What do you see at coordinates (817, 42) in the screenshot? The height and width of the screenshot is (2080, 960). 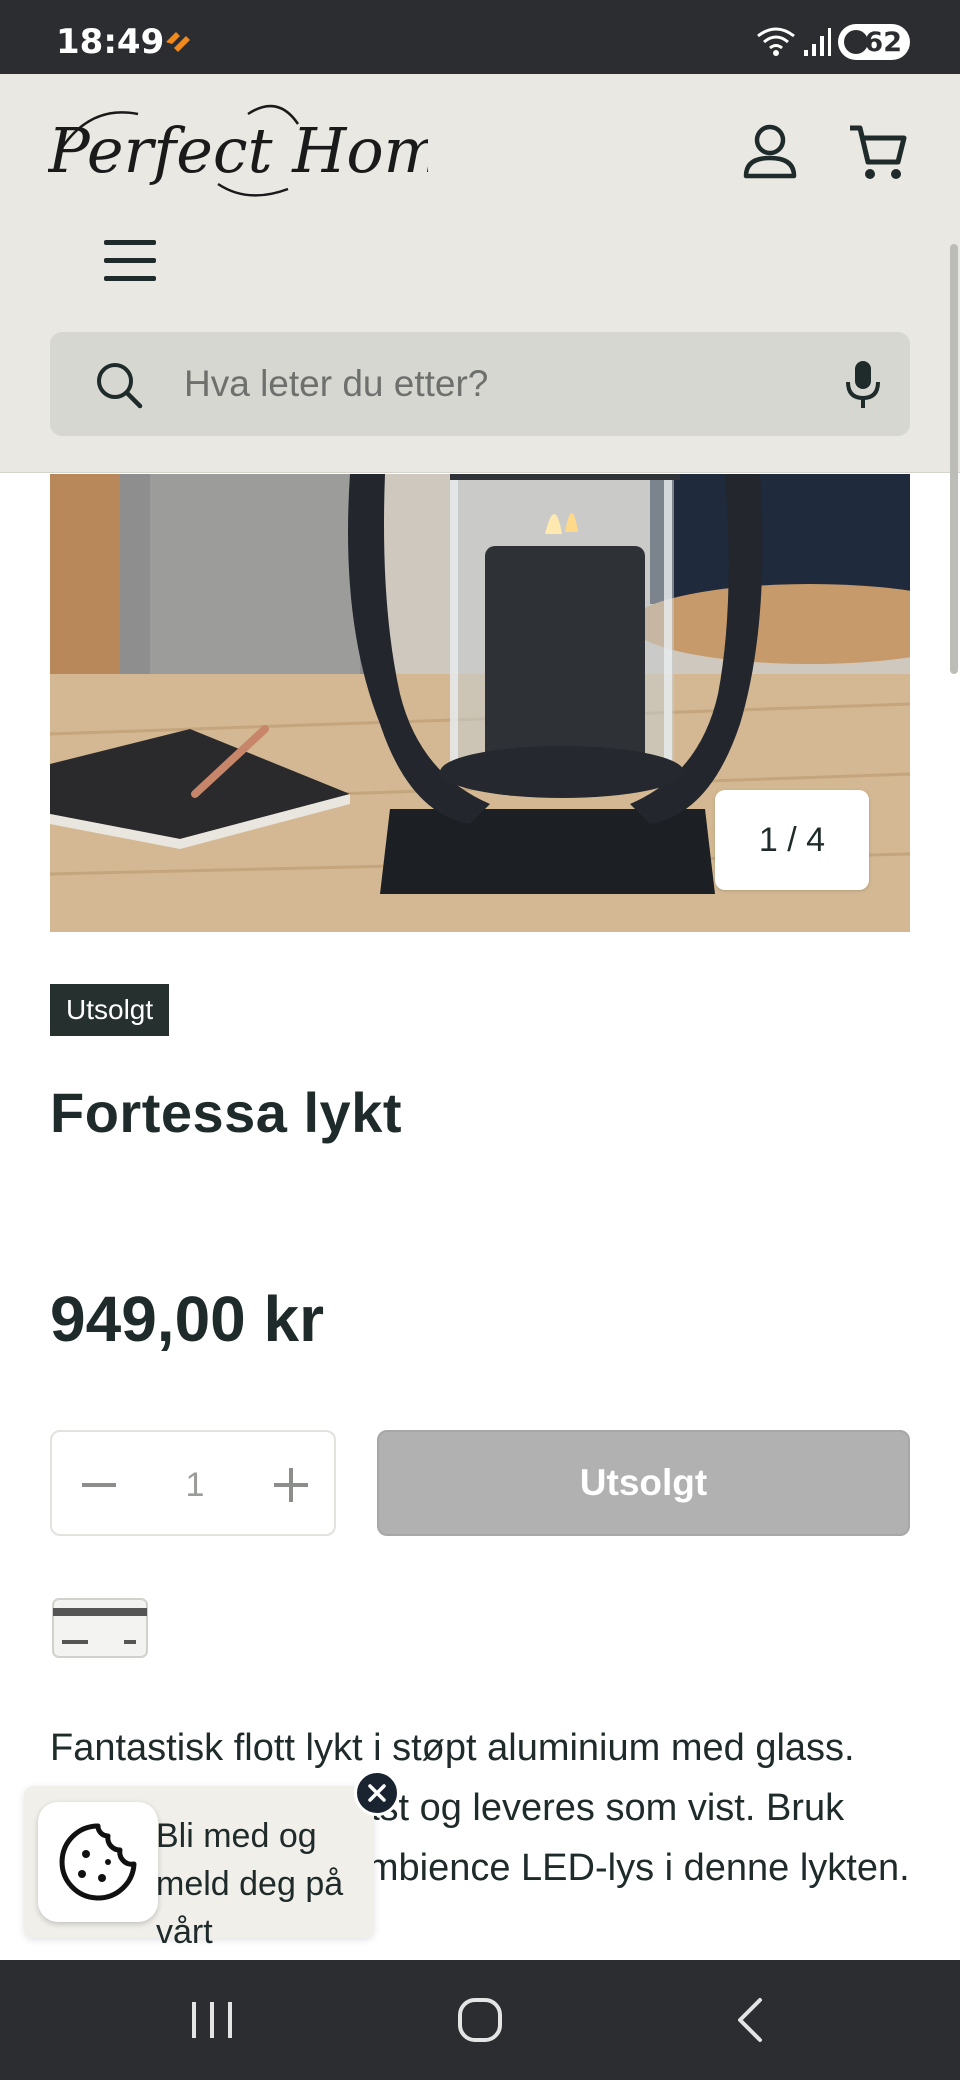 I see `signal-icon` at bounding box center [817, 42].